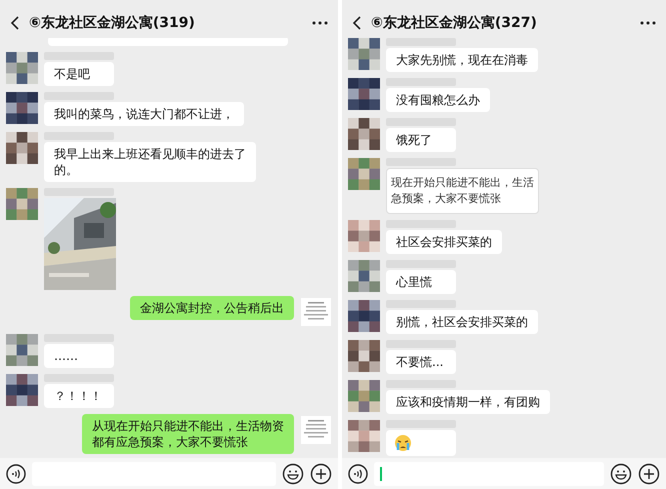  What do you see at coordinates (188, 434) in the screenshot?
I see `message-bubble: 从现在开始只能进不能出，生活物资 都有应急预案，大家不要慌张` at bounding box center [188, 434].